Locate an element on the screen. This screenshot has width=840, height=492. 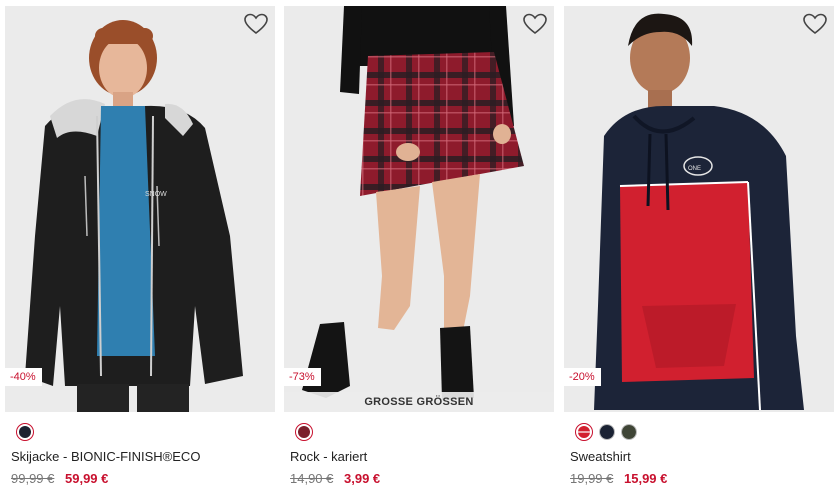
discount-badge: -73% is located at coordinates (302, 377).